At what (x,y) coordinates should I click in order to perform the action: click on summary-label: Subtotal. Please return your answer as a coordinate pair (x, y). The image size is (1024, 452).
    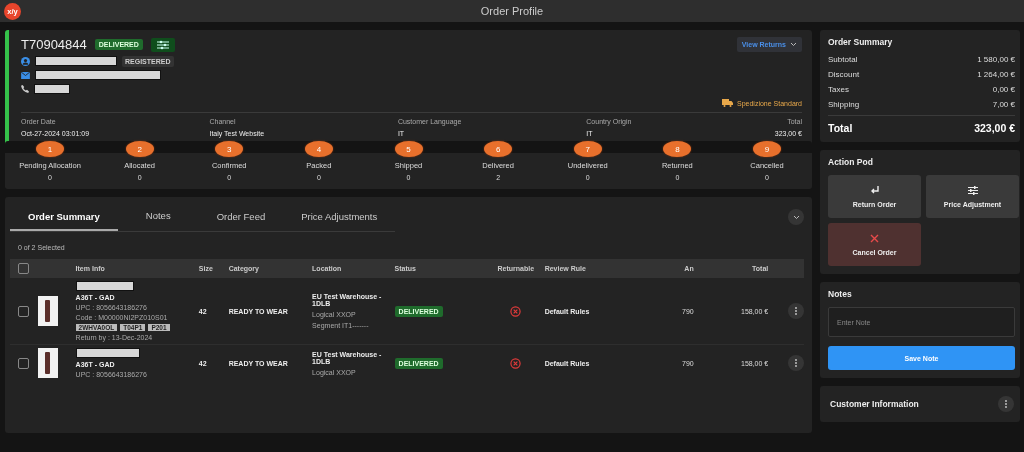
    Looking at the image, I should click on (843, 59).